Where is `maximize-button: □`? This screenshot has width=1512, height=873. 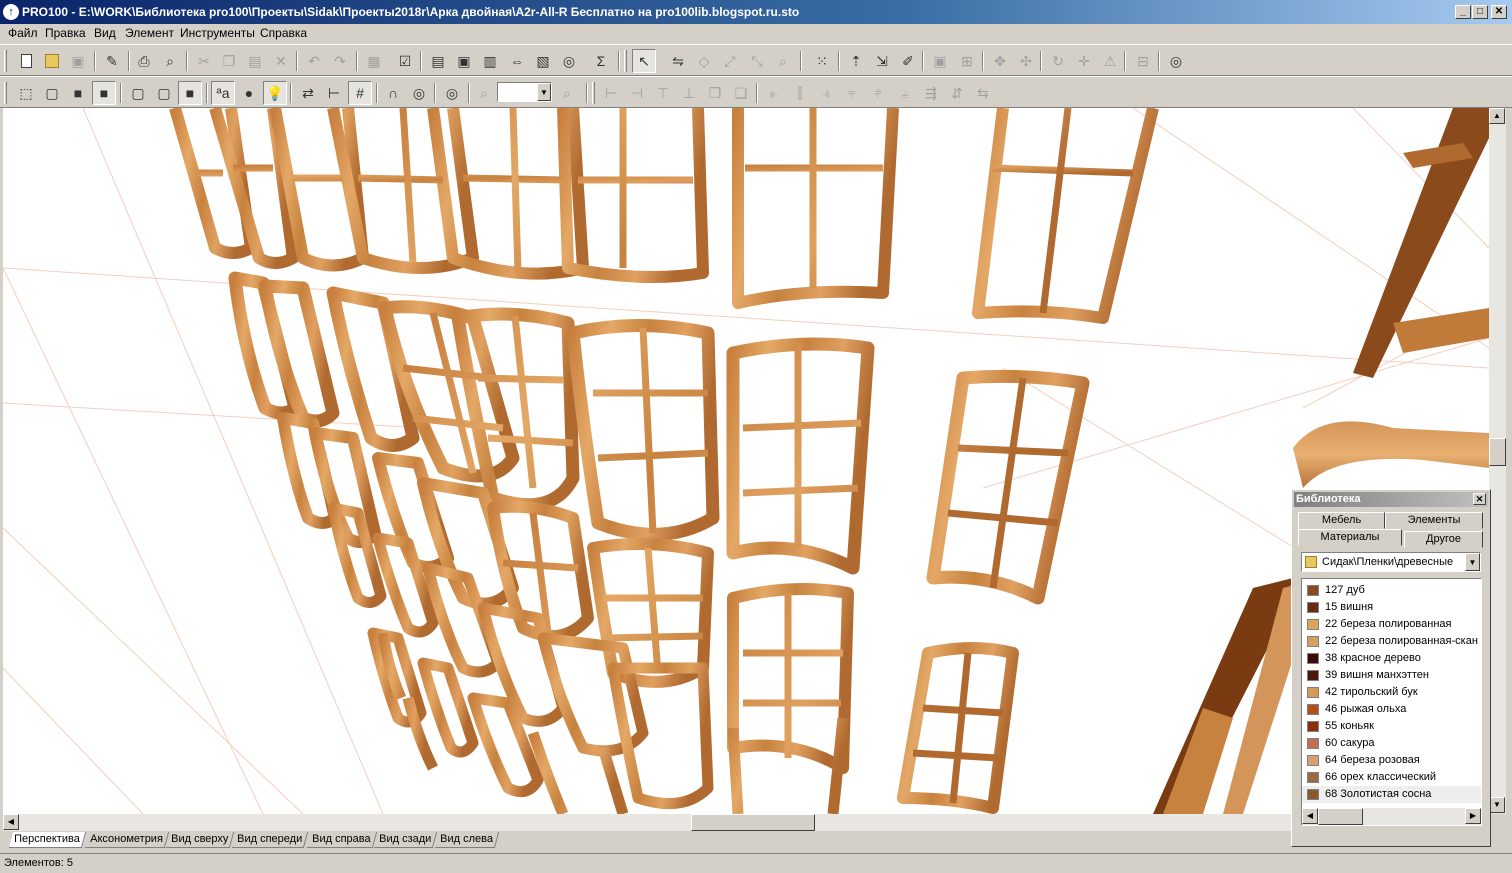
maximize-button: □ is located at coordinates (1480, 12).